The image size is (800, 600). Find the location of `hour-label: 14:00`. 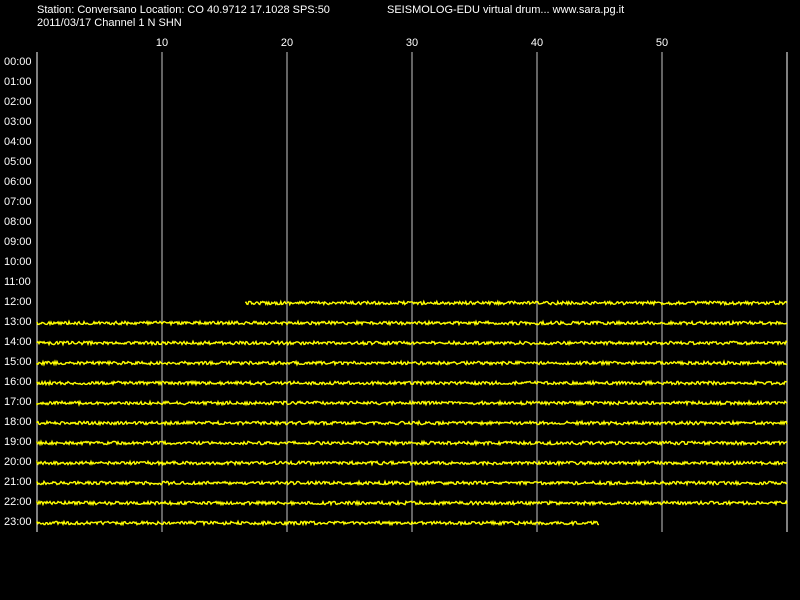

hour-label: 14:00 is located at coordinates (18, 342).